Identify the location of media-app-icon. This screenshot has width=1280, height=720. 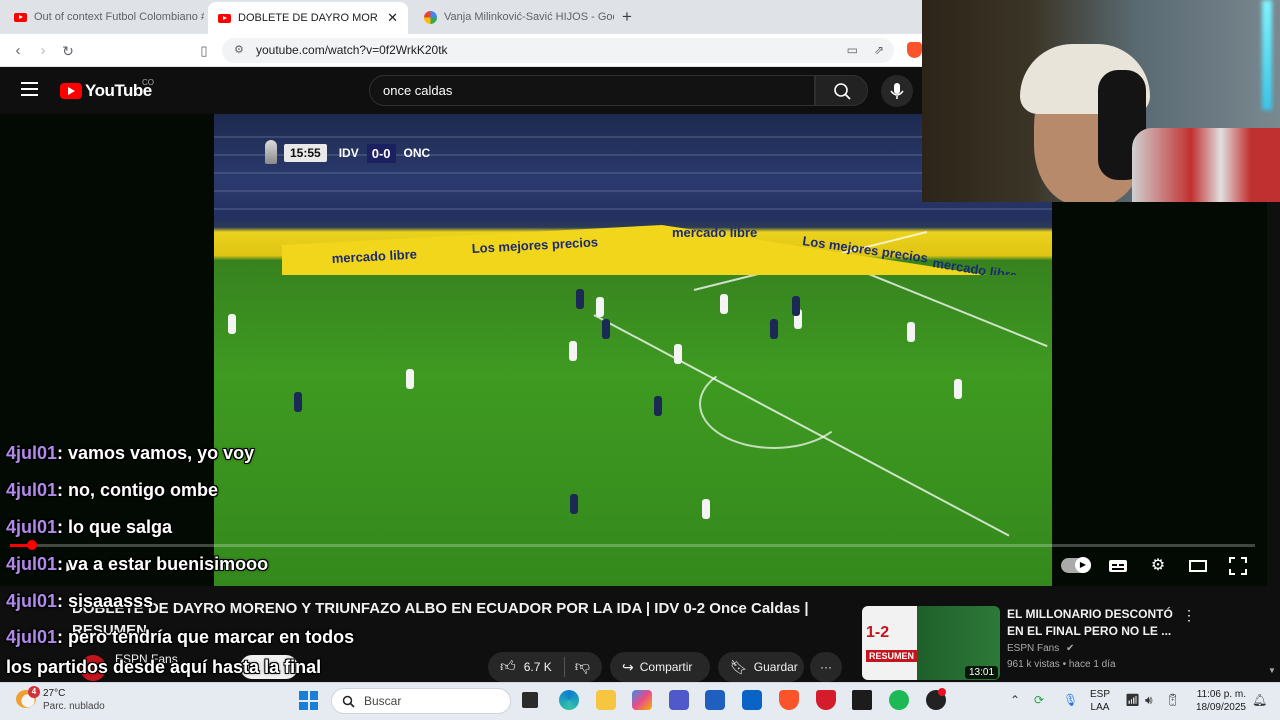
(862, 700).